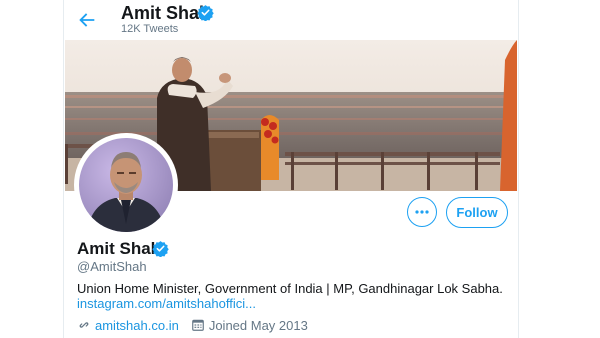 Image resolution: width=600 pixels, height=338 pixels. I want to click on profile-handle: @AmitShah, so click(112, 266).